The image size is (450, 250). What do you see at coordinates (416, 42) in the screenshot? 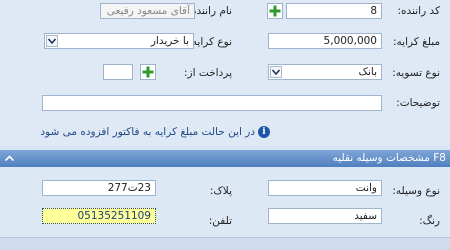
I see `fare-amount-label: مبلغ کرایه:` at bounding box center [416, 42].